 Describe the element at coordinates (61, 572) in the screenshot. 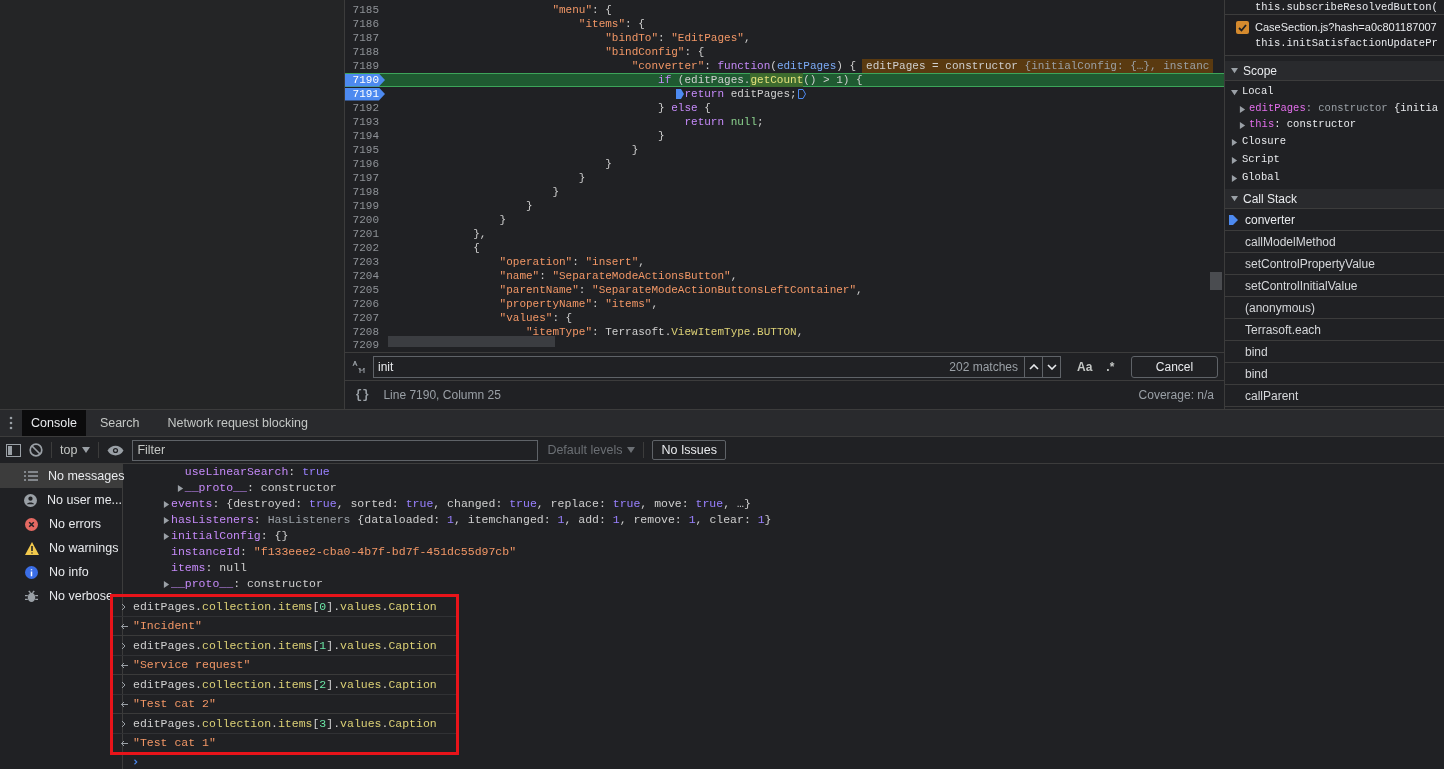

I see `sidebar-item: No info` at that location.